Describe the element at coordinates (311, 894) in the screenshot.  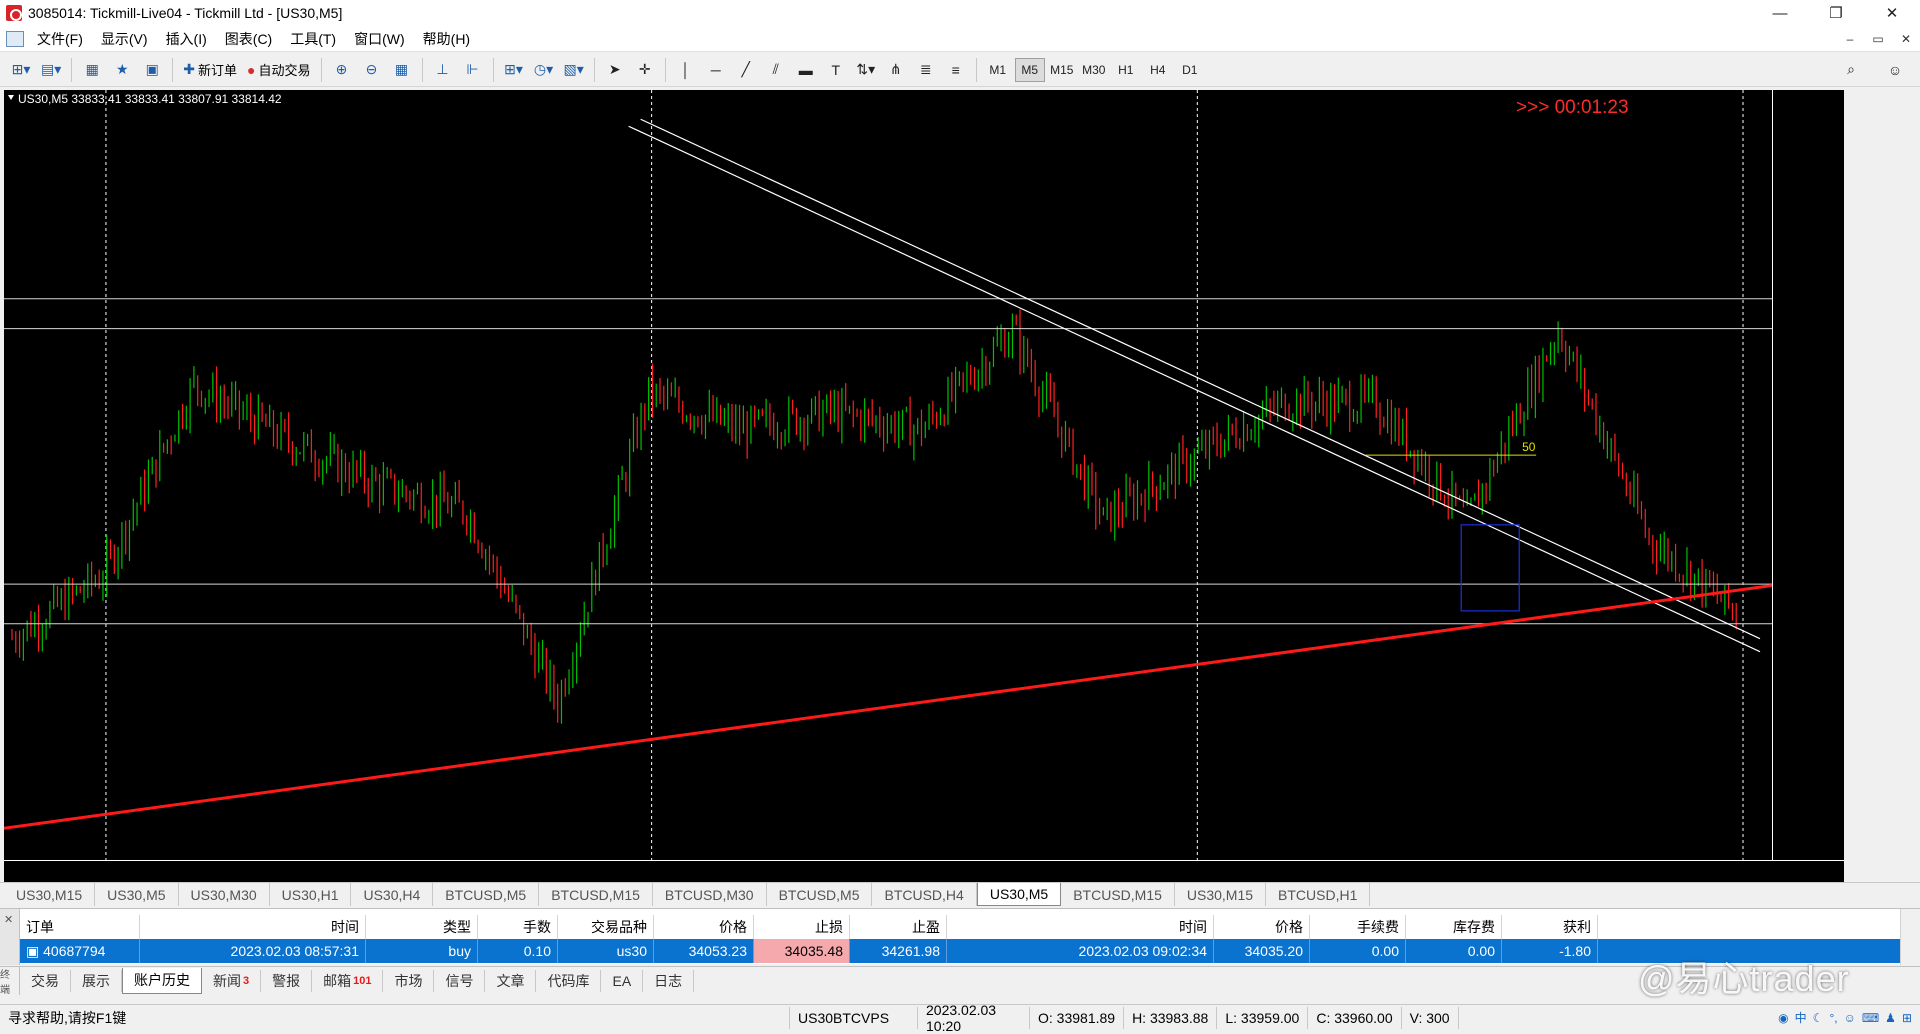
I see `chart-tab: US30,H1` at that location.